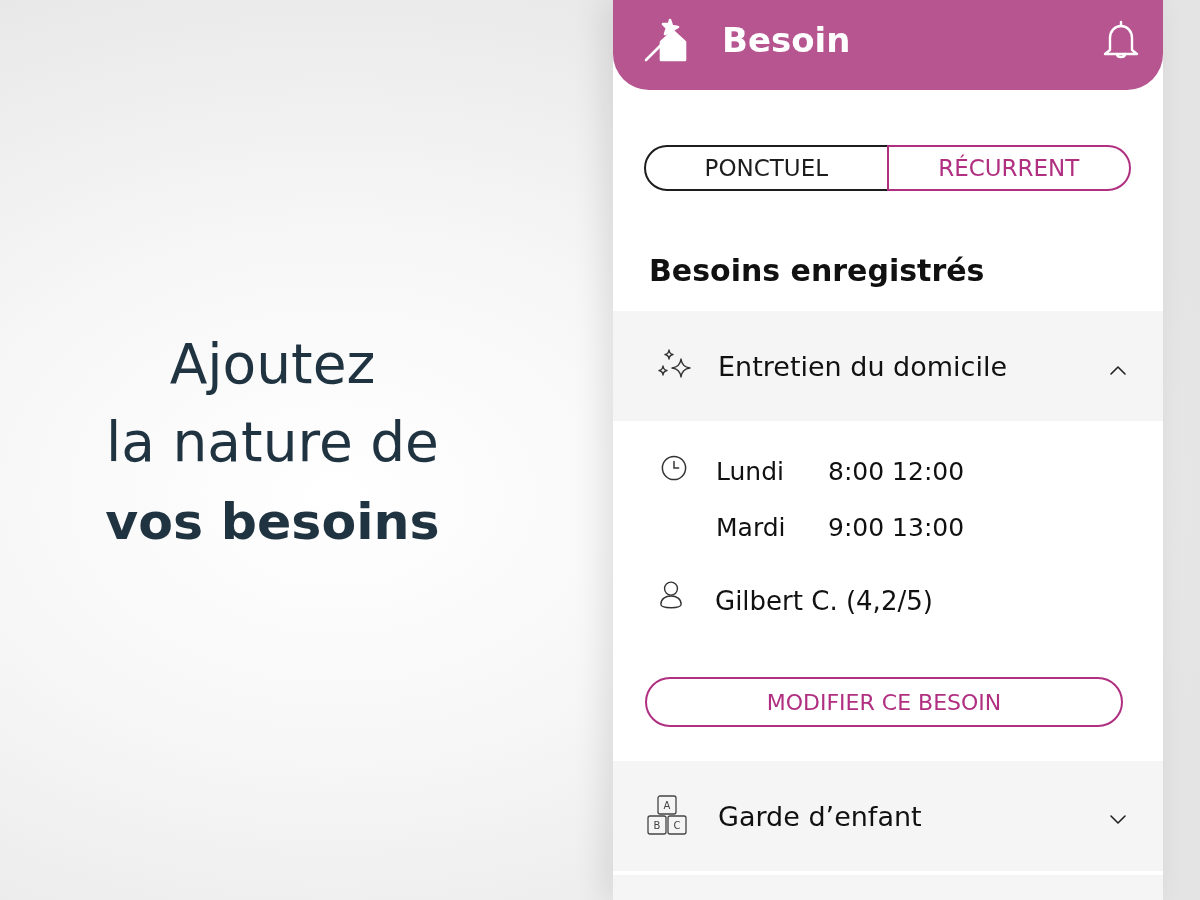 The width and height of the screenshot is (1200, 900). I want to click on mode-tab: PONCTUEL, so click(766, 168).